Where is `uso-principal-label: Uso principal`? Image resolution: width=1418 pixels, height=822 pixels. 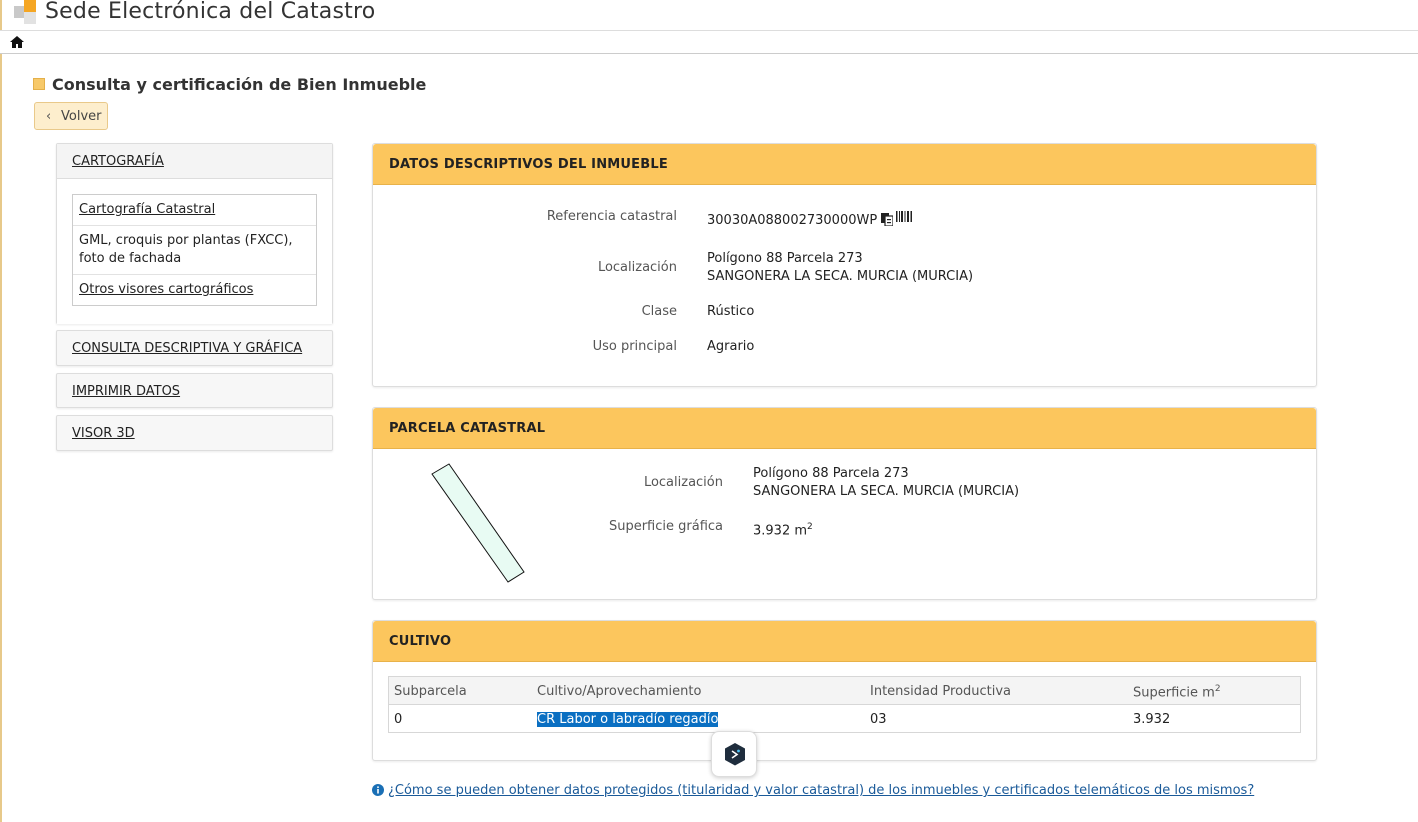 uso-principal-label: Uso principal is located at coordinates (634, 346).